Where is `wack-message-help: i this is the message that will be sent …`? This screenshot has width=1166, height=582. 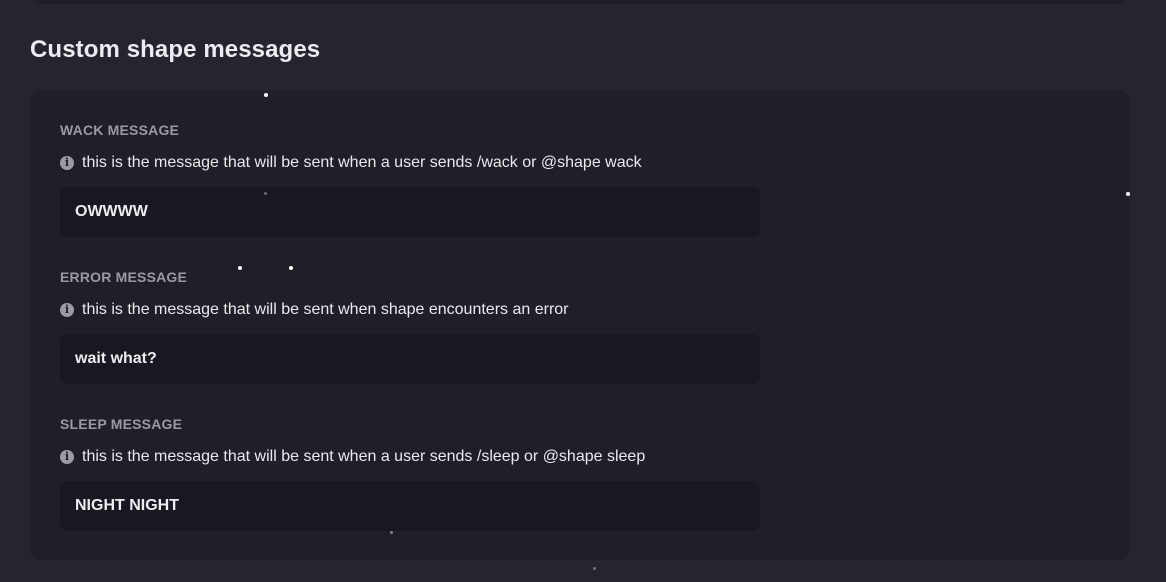
wack-message-help: i this is the message that will be sent … is located at coordinates (410, 163).